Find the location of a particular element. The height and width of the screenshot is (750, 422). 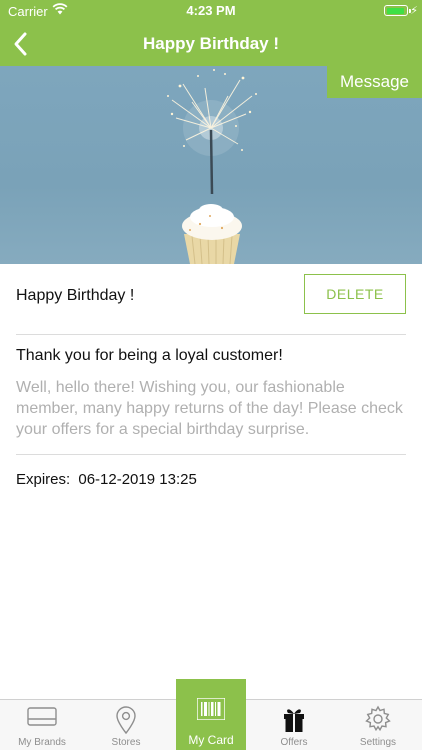

offer-expiry: Expires: 06-12-2019 13:25 is located at coordinates (106, 479).